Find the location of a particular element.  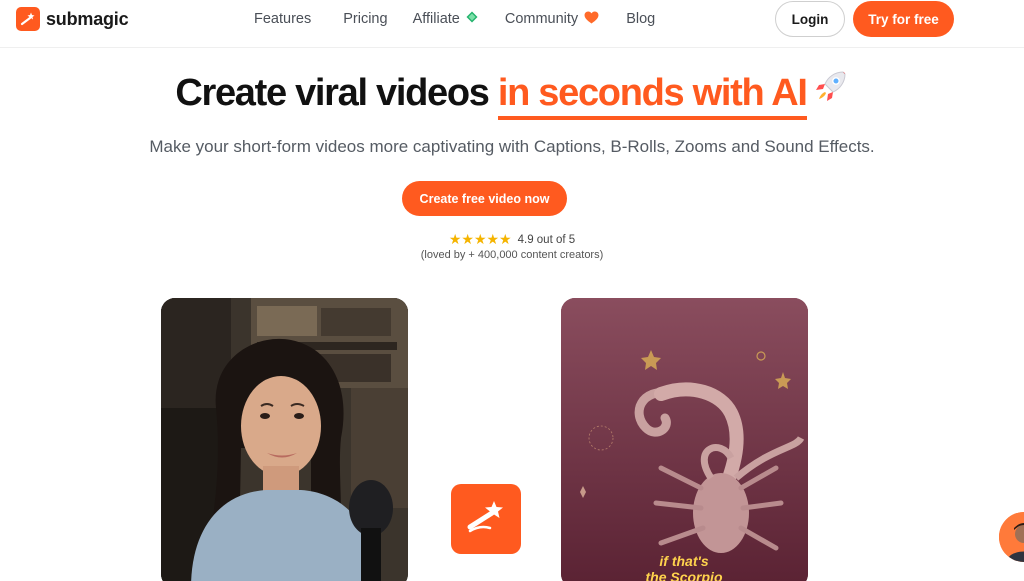

video-caption-line1: if that's is located at coordinates (683, 561).